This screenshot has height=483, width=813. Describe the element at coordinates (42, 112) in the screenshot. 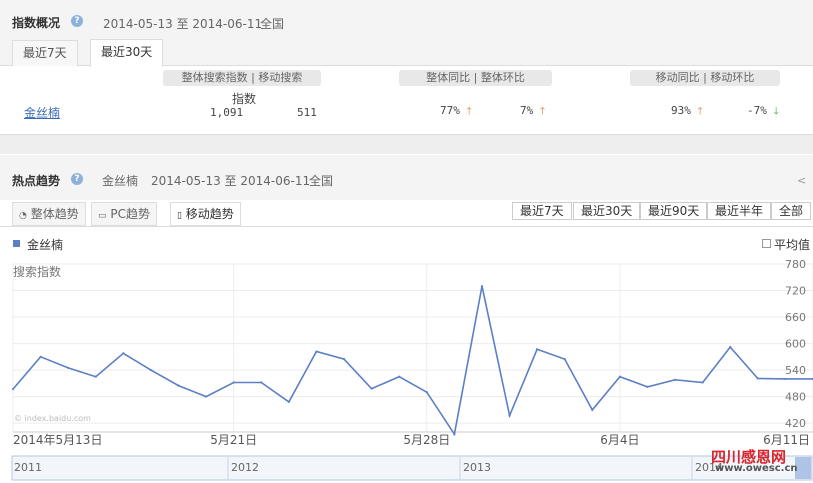

I see `keyword-link: 金丝楠` at that location.